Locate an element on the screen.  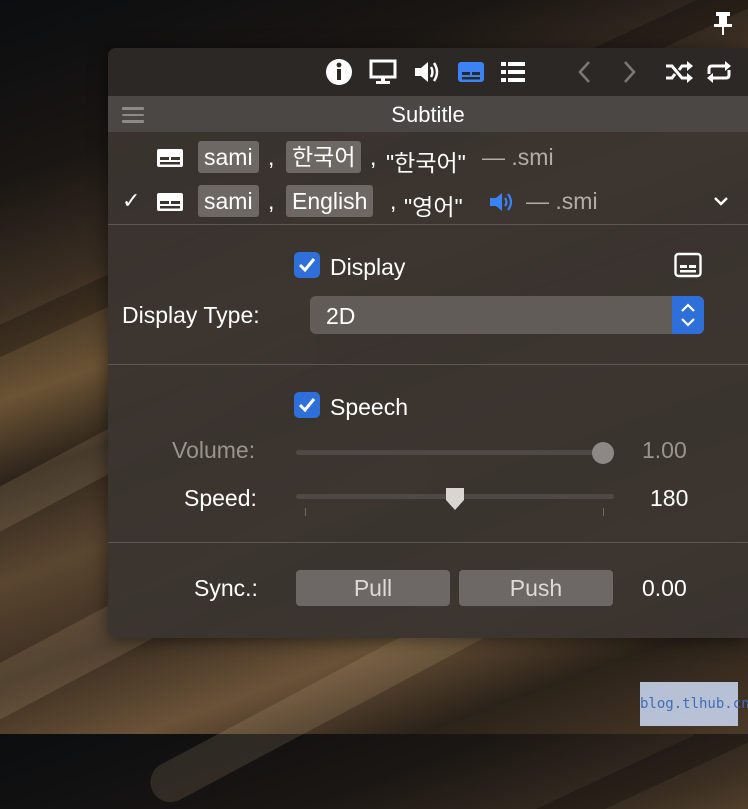
volume-slider-track is located at coordinates (455, 452).